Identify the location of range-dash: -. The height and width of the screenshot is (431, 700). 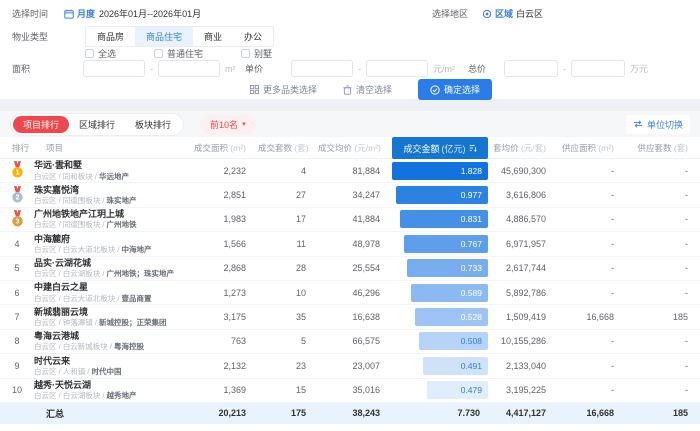
(360, 68).